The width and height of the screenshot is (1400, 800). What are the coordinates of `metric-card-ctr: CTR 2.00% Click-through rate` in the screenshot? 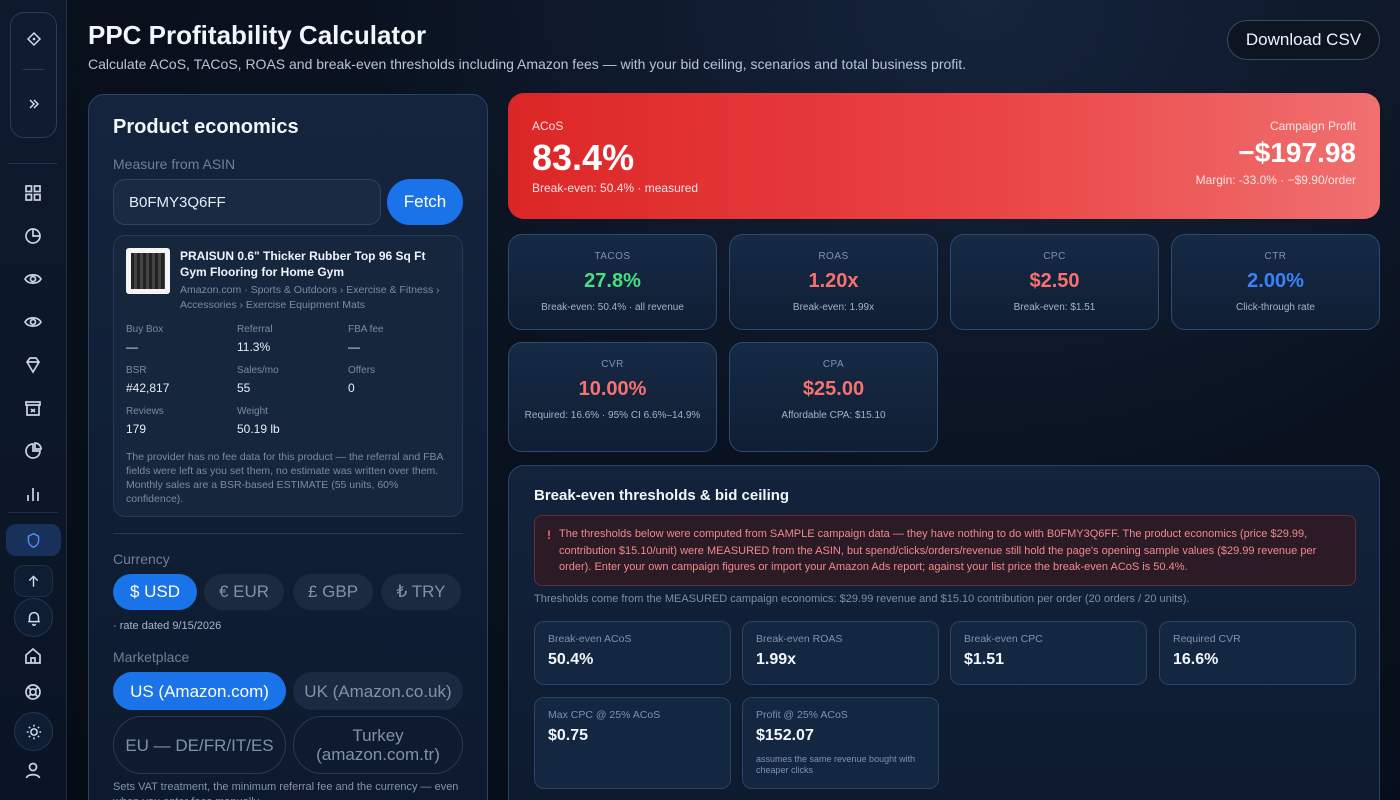 It's located at (1275, 282).